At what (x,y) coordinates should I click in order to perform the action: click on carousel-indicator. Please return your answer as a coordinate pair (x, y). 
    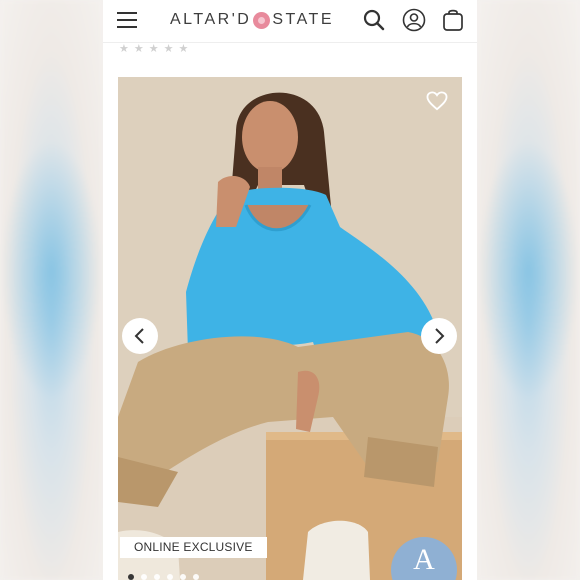
    Looking at the image, I should click on (163, 577).